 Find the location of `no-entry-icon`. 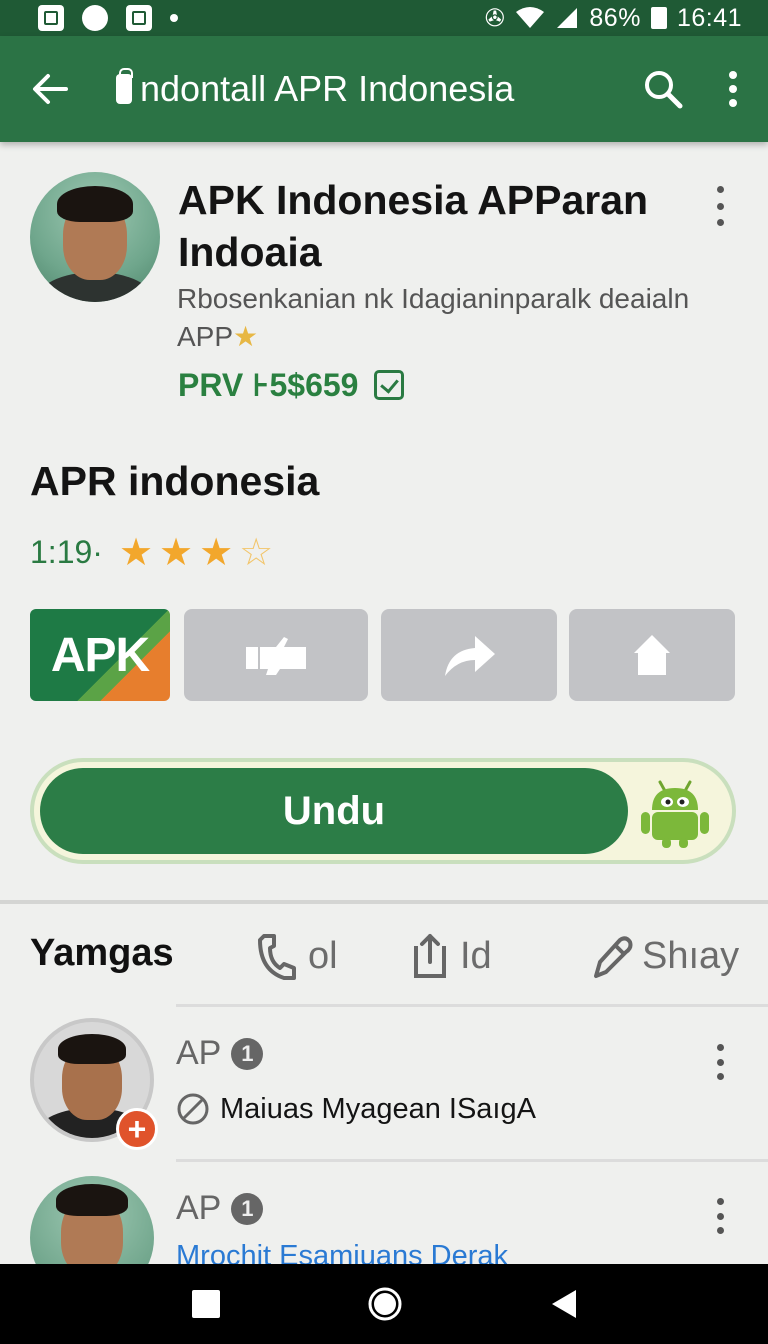

no-entry-icon is located at coordinates (193, 1109).